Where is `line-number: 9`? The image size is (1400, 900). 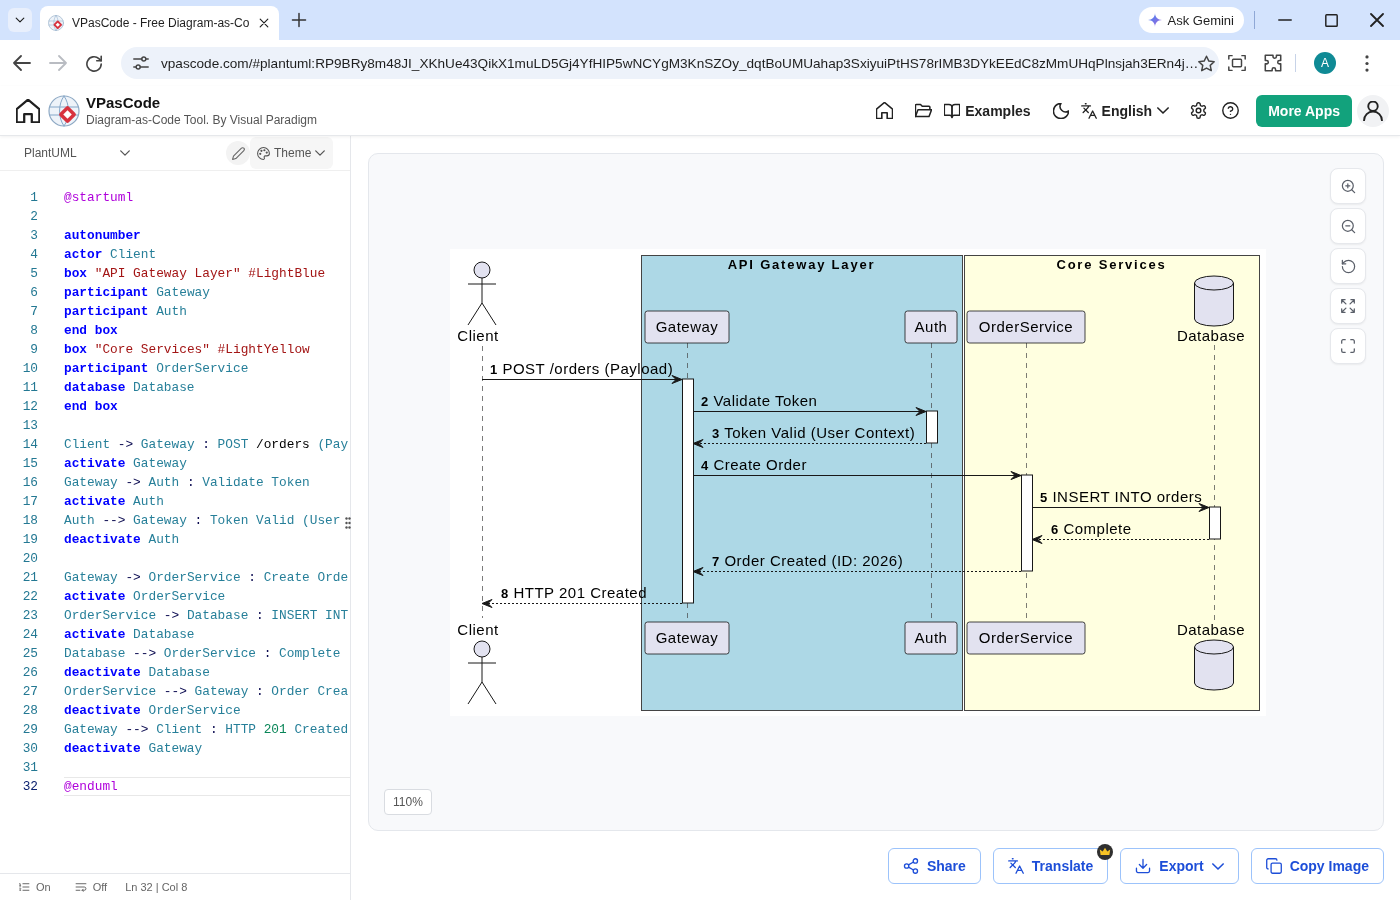 line-number: 9 is located at coordinates (33, 349).